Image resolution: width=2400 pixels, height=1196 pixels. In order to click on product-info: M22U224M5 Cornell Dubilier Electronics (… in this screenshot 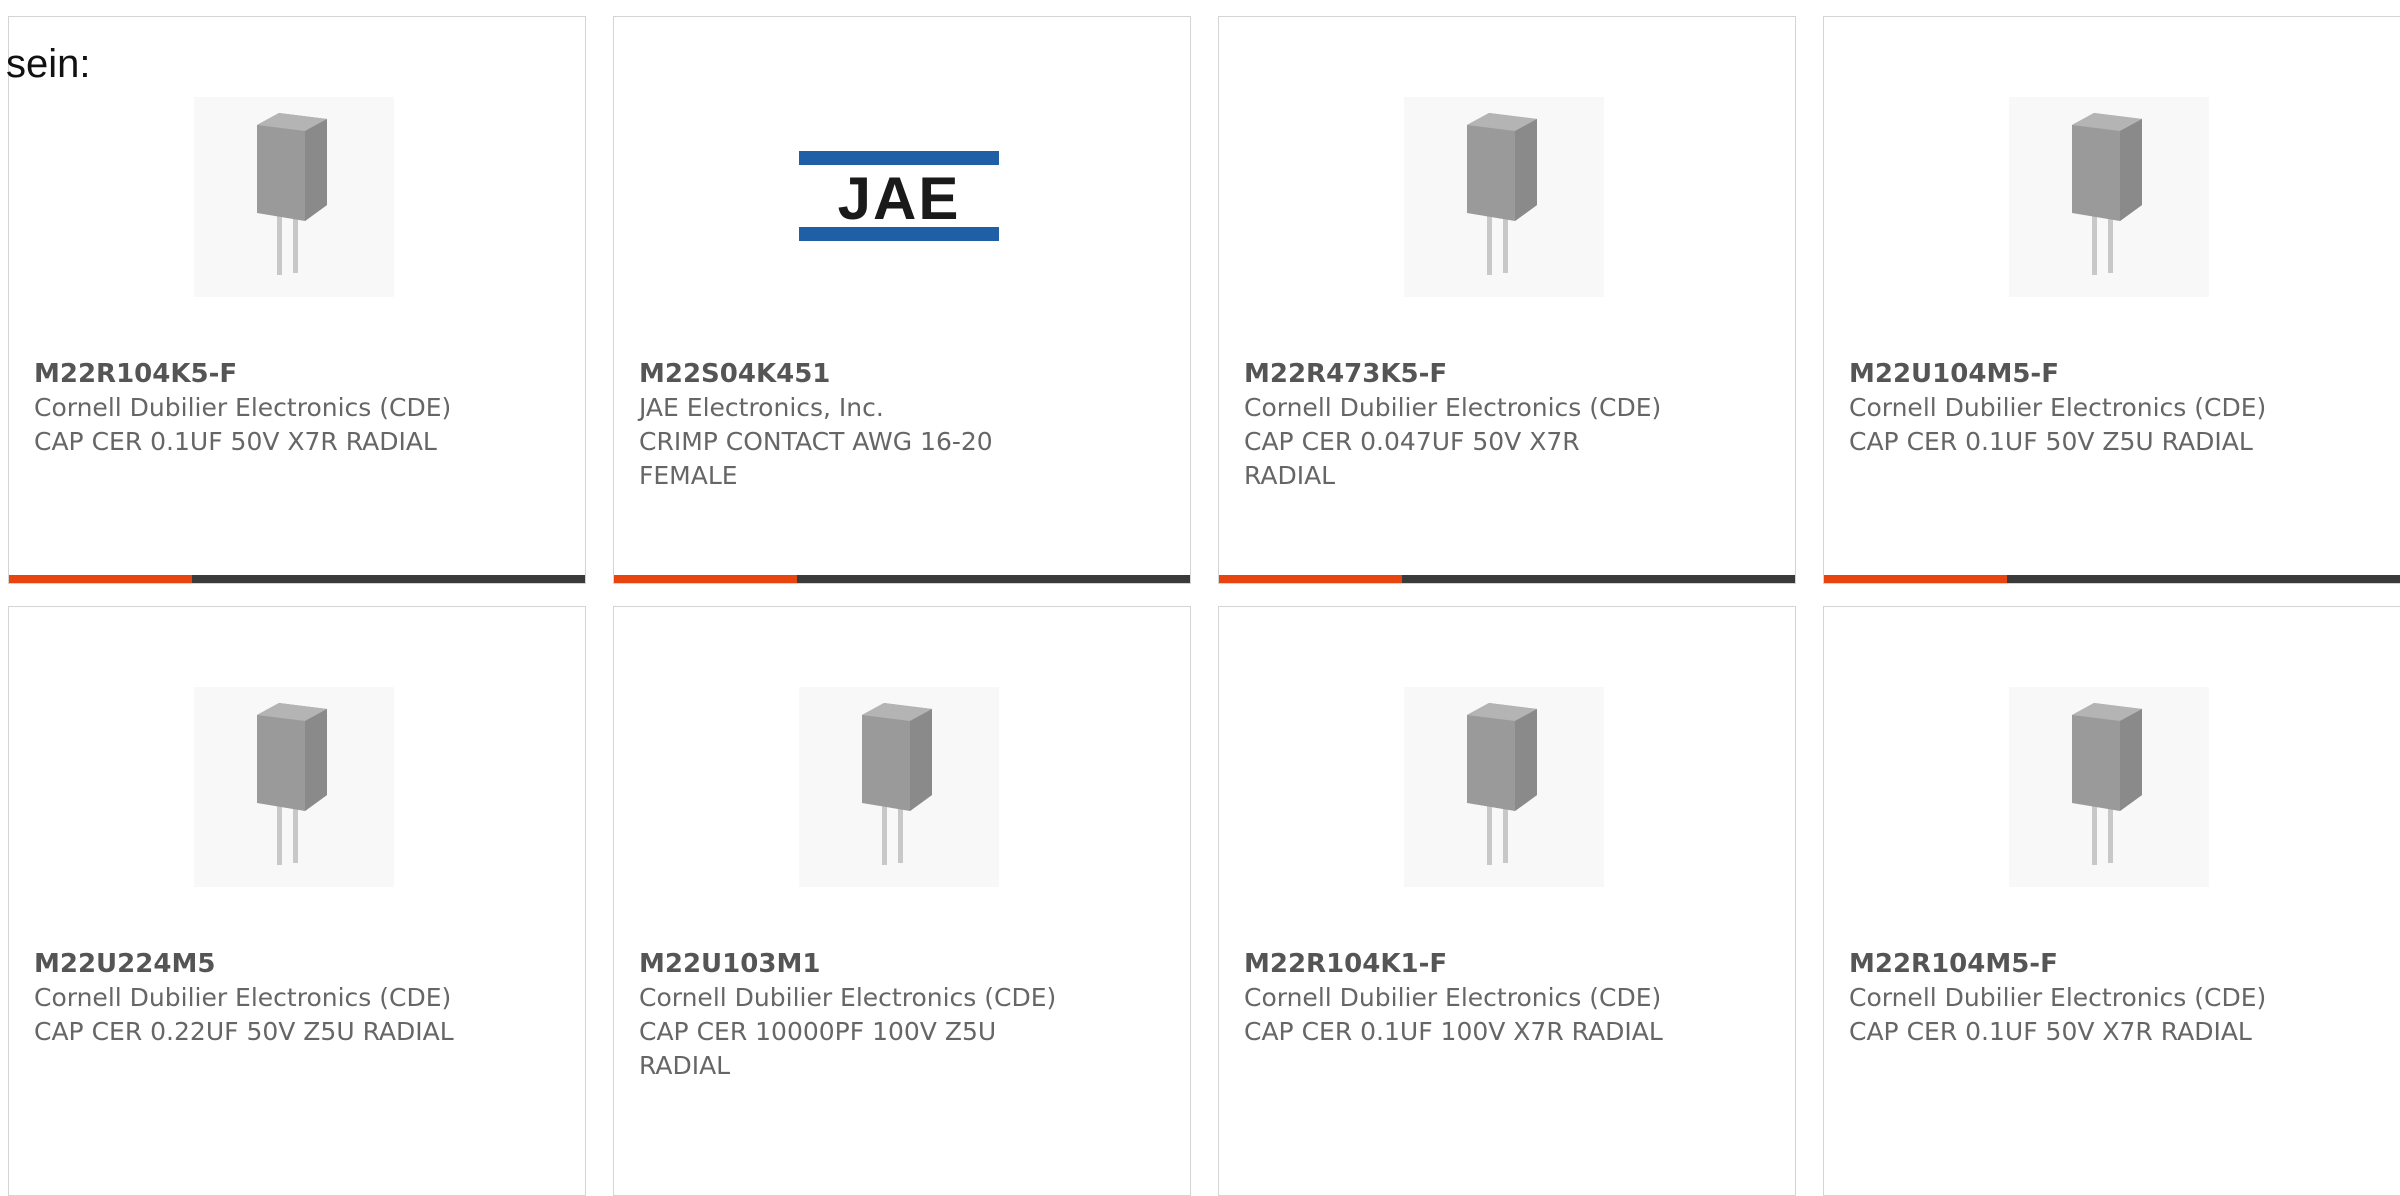, I will do `click(254, 998)`.